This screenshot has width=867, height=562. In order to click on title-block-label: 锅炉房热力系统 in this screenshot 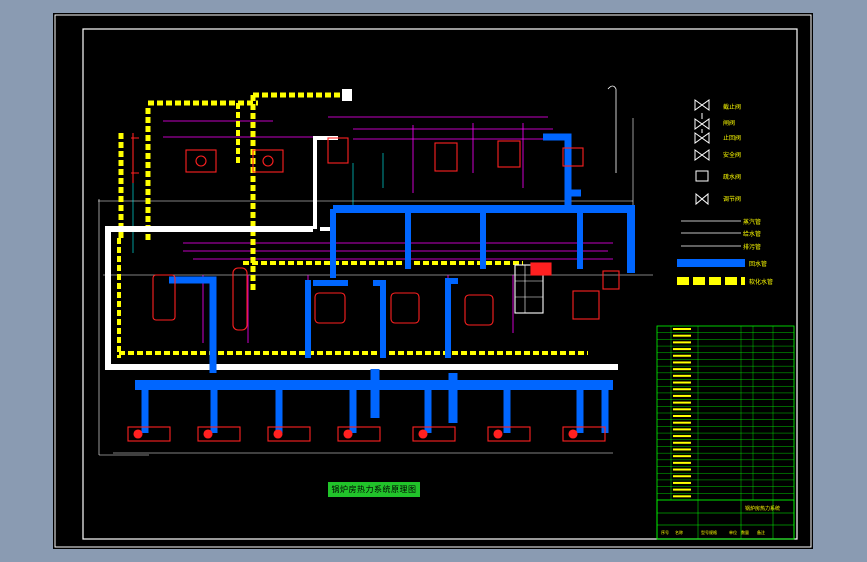, I will do `click(762, 508)`.